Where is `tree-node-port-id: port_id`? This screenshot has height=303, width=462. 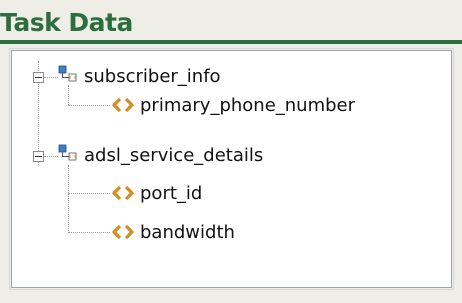 tree-node-port-id: port_id is located at coordinates (171, 193).